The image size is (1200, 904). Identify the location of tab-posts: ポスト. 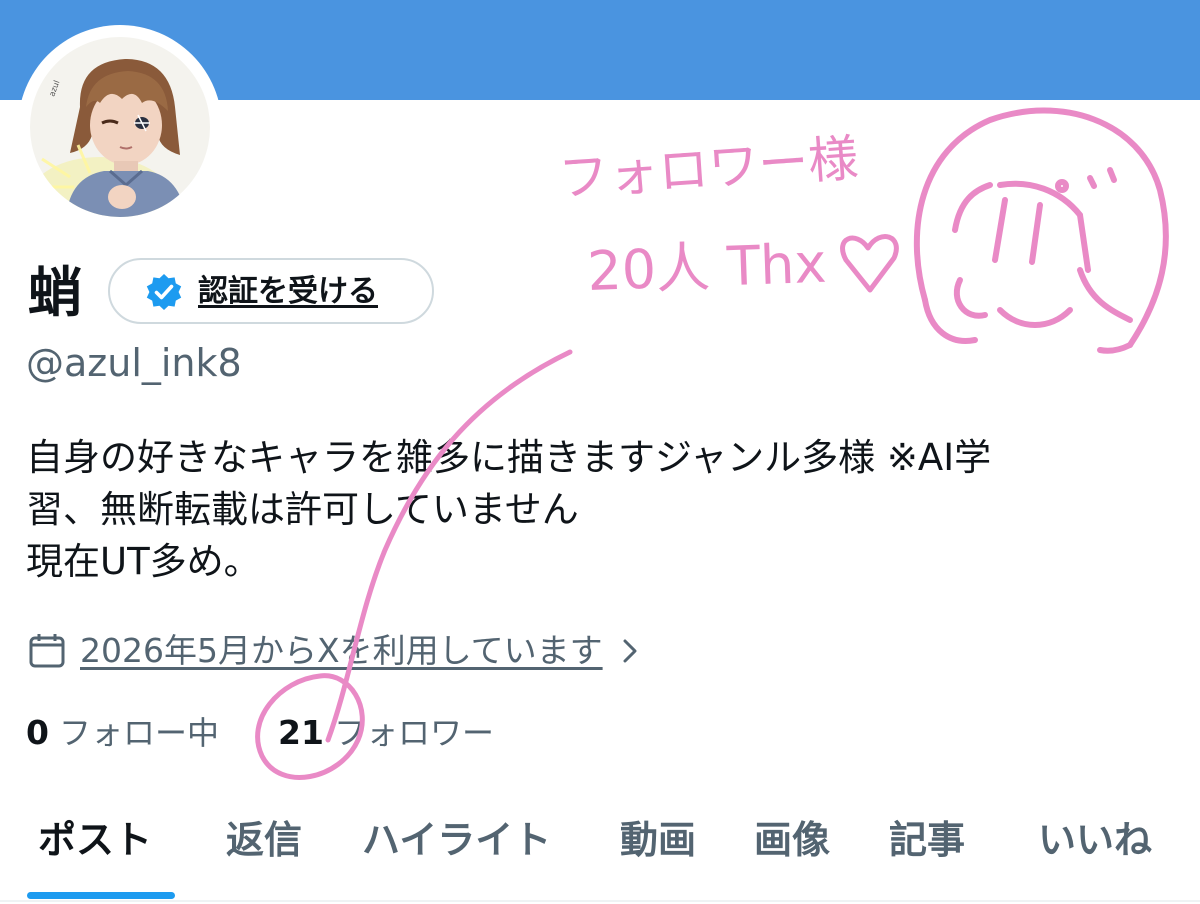
(95, 840).